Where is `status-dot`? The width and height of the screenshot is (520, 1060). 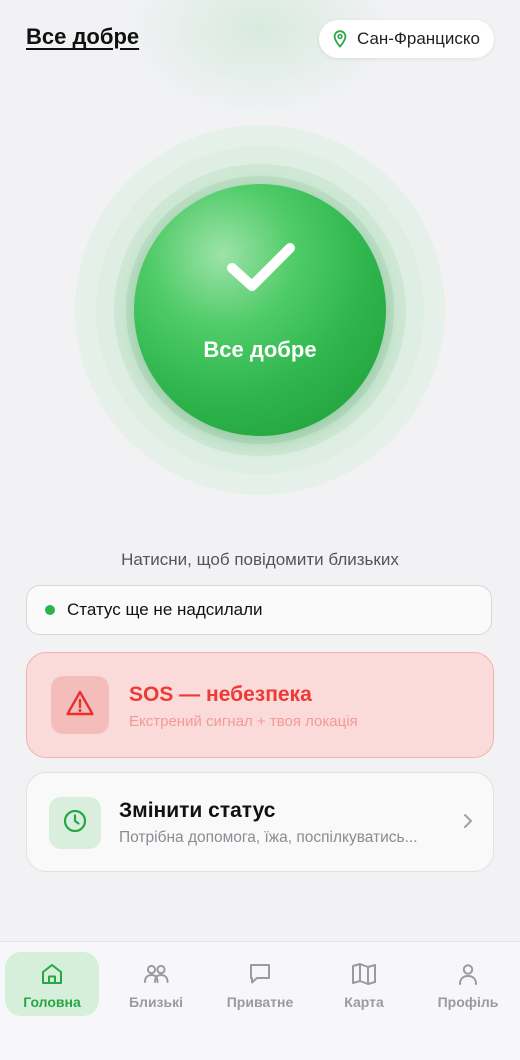
status-dot is located at coordinates (50, 610).